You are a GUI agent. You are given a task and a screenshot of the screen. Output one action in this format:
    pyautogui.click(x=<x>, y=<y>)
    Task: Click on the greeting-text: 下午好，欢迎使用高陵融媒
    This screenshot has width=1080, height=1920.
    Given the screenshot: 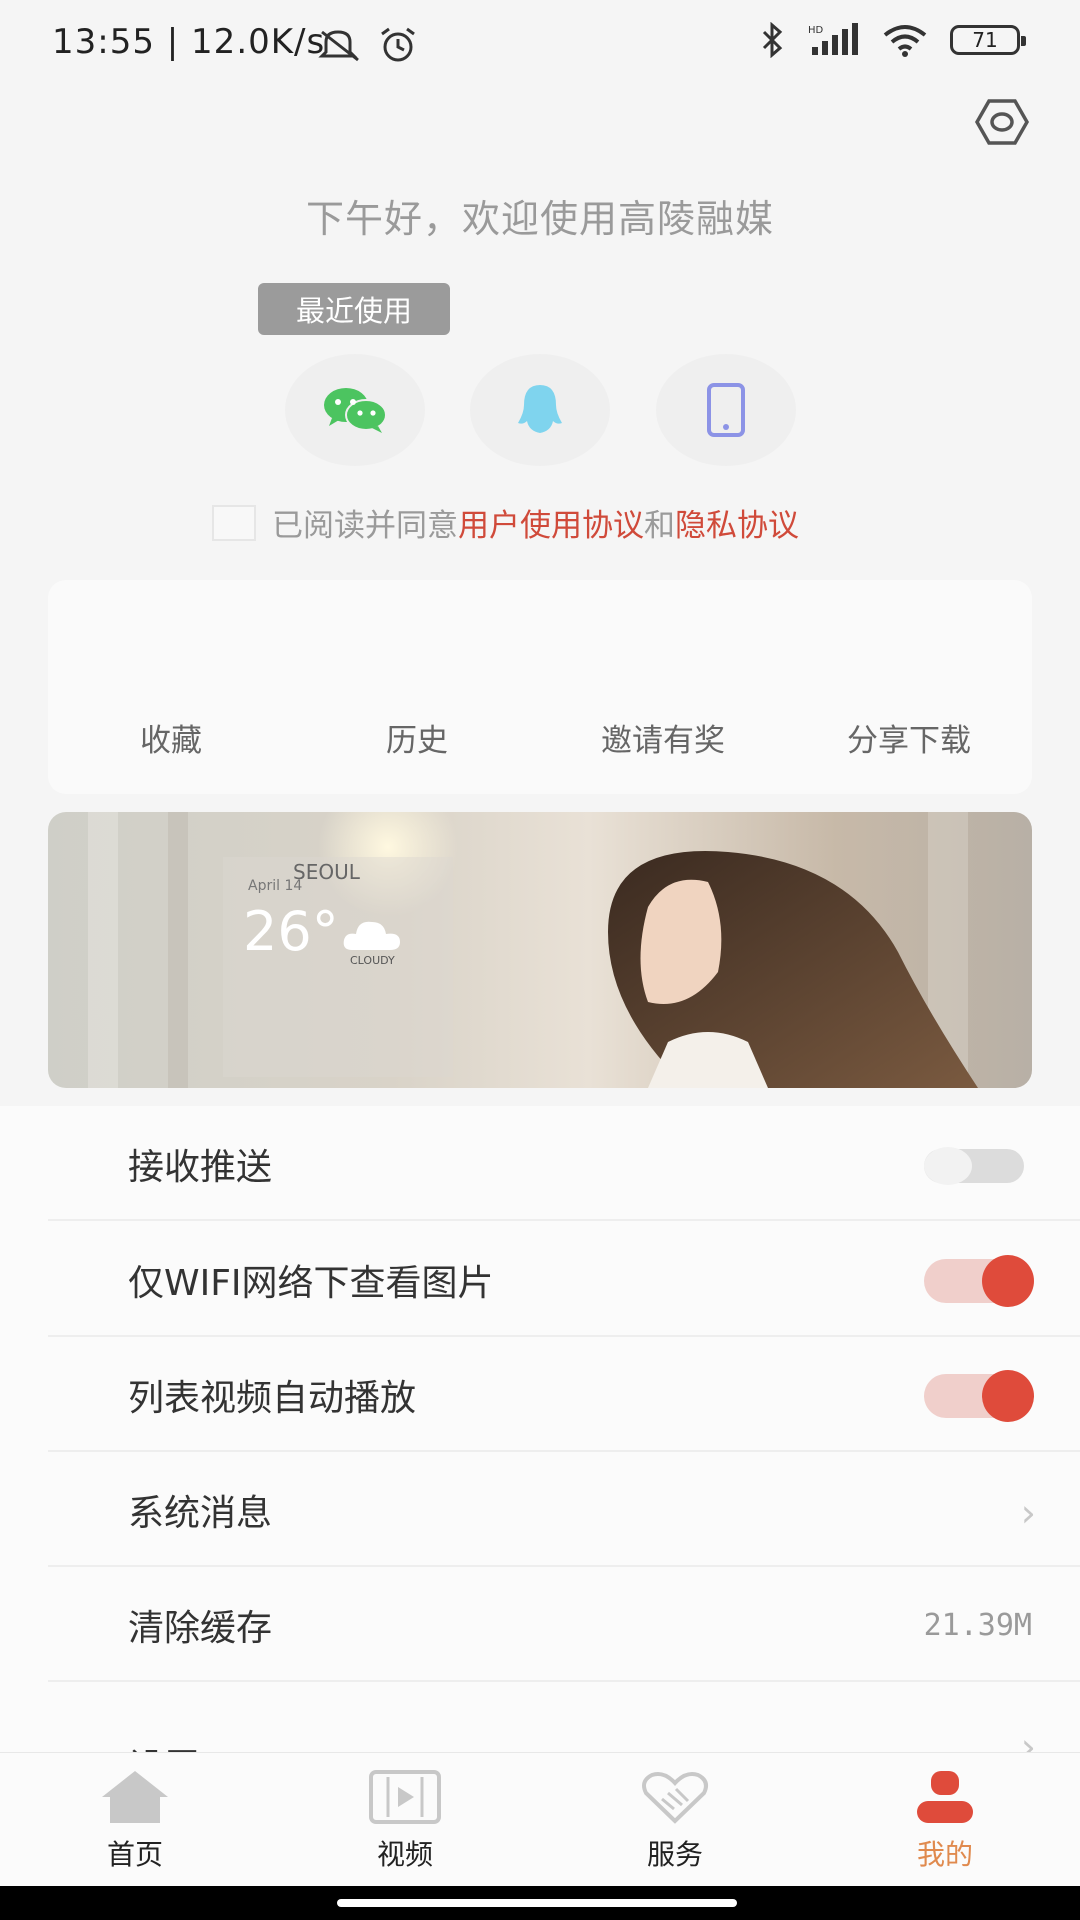 What is the action you would take?
    pyautogui.click(x=539, y=219)
    